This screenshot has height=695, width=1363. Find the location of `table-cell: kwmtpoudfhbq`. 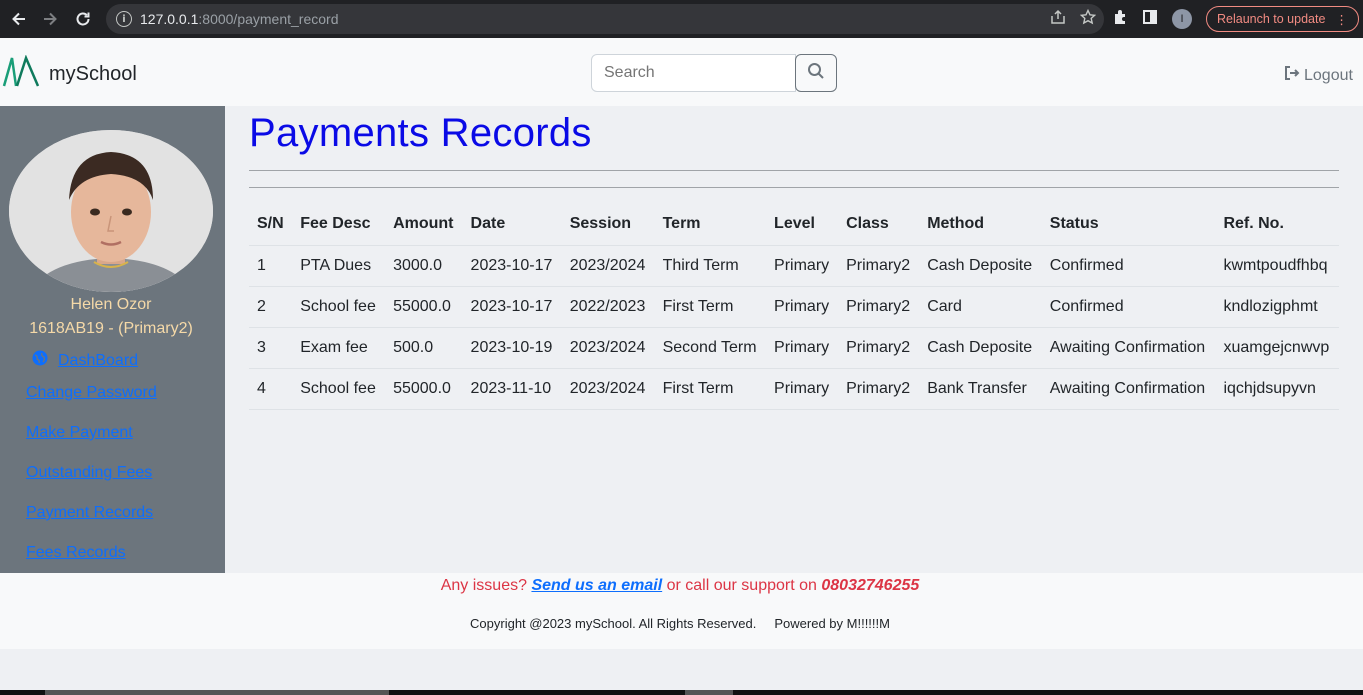

table-cell: kwmtpoudfhbq is located at coordinates (1277, 266).